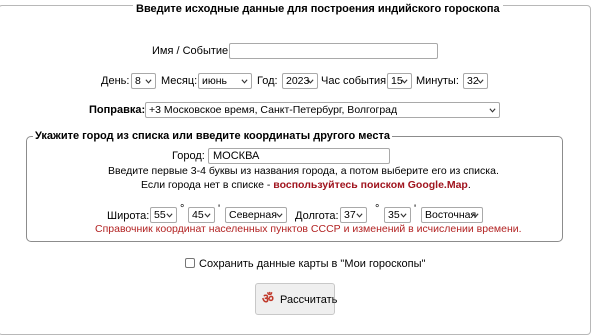 Image resolution: width=591 pixels, height=335 pixels. I want to click on longitude-label: Долгота:, so click(317, 216).